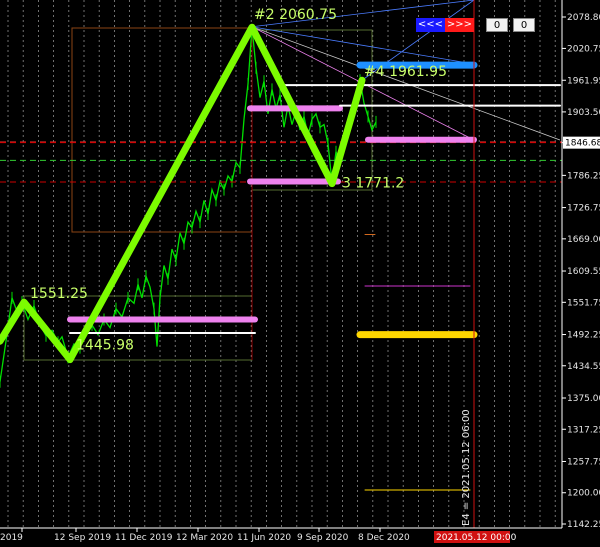 The width and height of the screenshot is (600, 547). Describe the element at coordinates (204, 538) in the screenshot. I see `x-tick-label: 12 Mar 2020` at that location.